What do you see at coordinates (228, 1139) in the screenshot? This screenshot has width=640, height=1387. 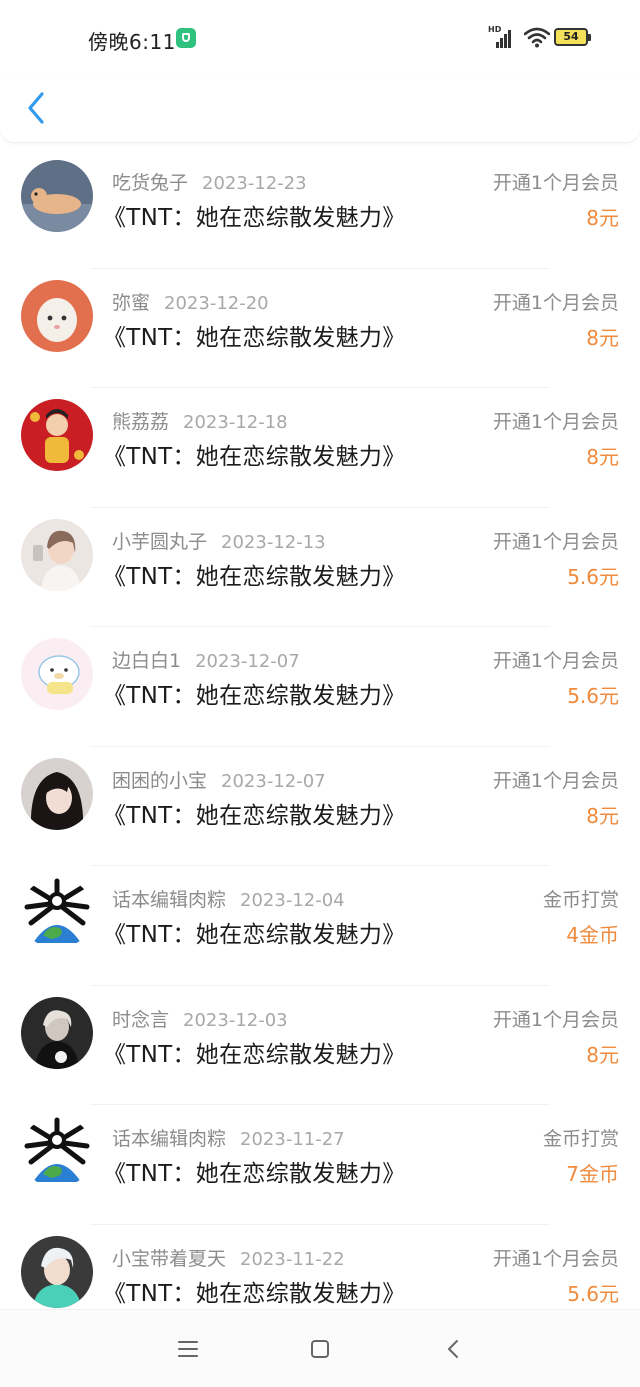 I see `user-name: 话本编辑肉粽 2023-11-27` at bounding box center [228, 1139].